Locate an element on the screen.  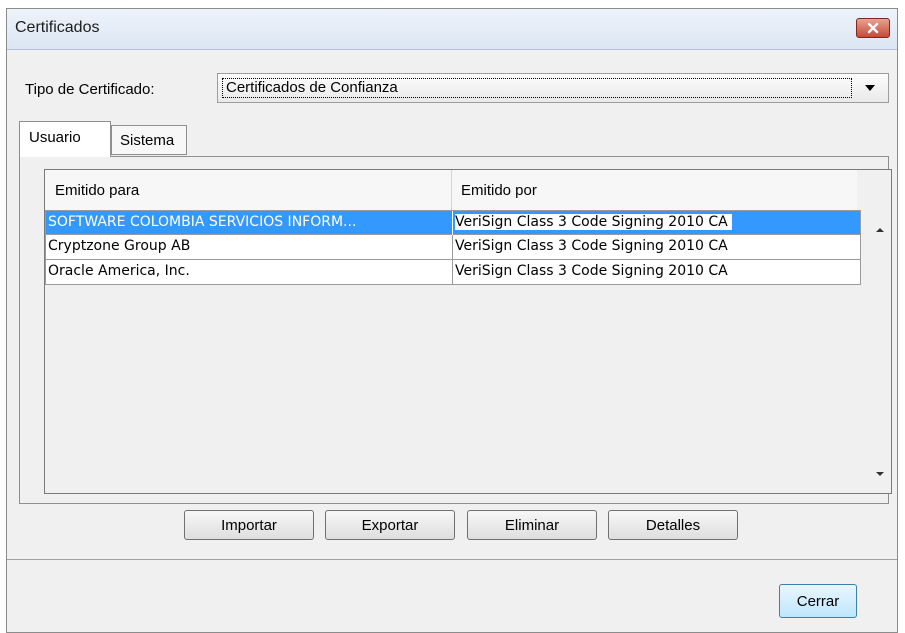
cert-type-select: Certificados de Confianza is located at coordinates (553, 88).